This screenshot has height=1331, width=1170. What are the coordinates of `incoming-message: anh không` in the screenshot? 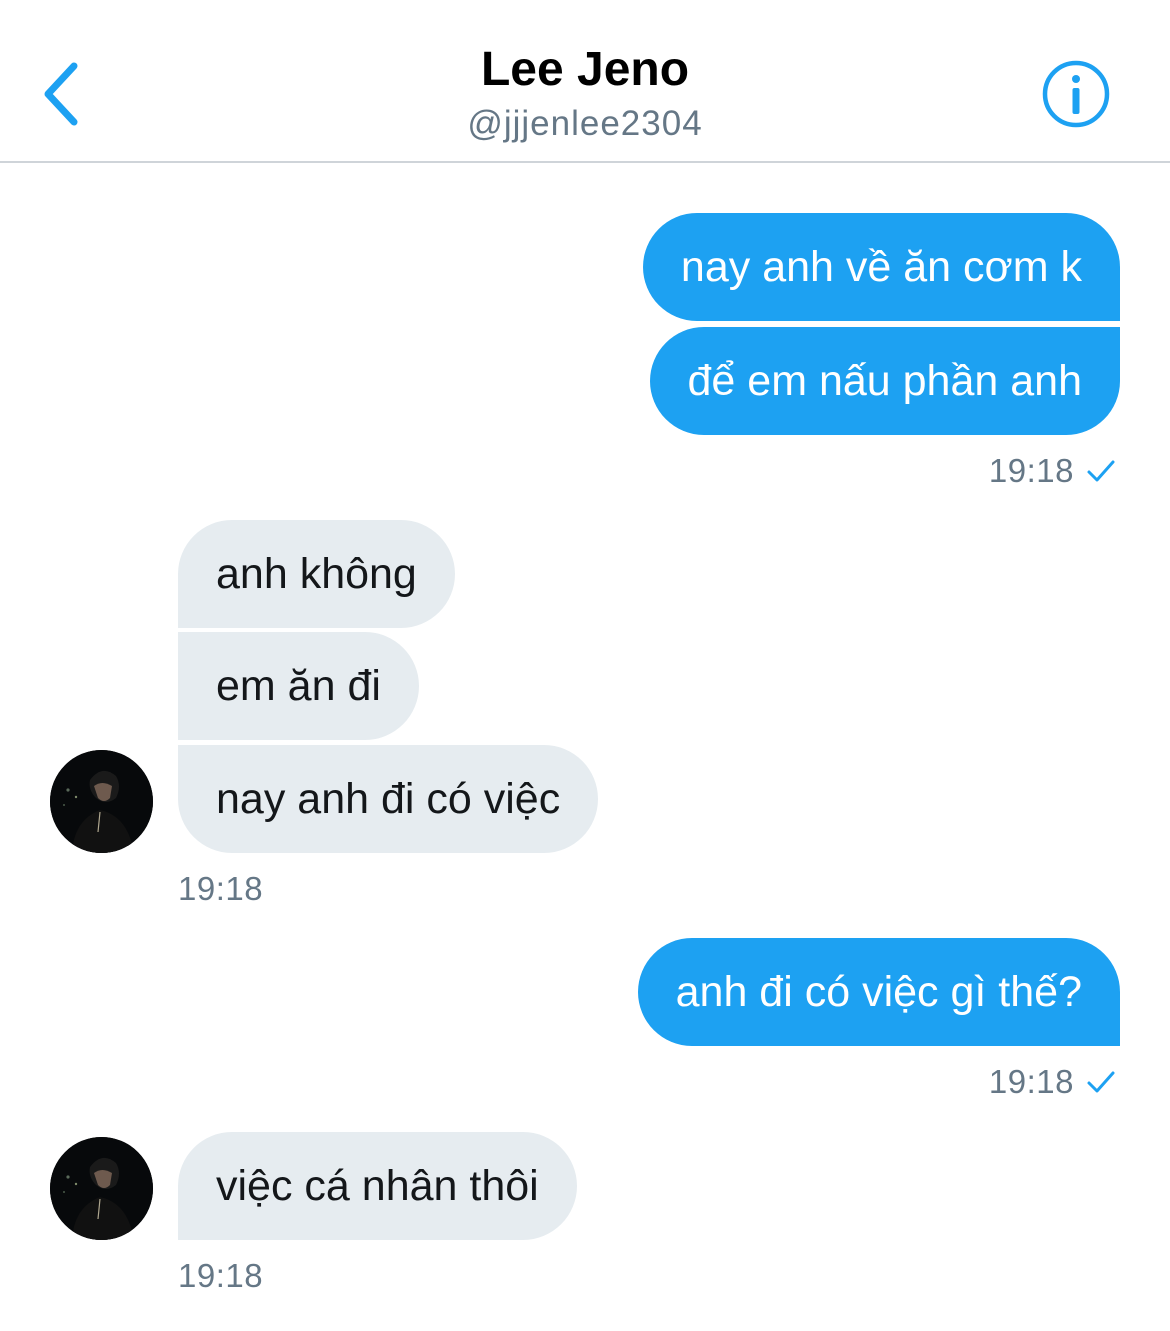 It's located at (316, 574).